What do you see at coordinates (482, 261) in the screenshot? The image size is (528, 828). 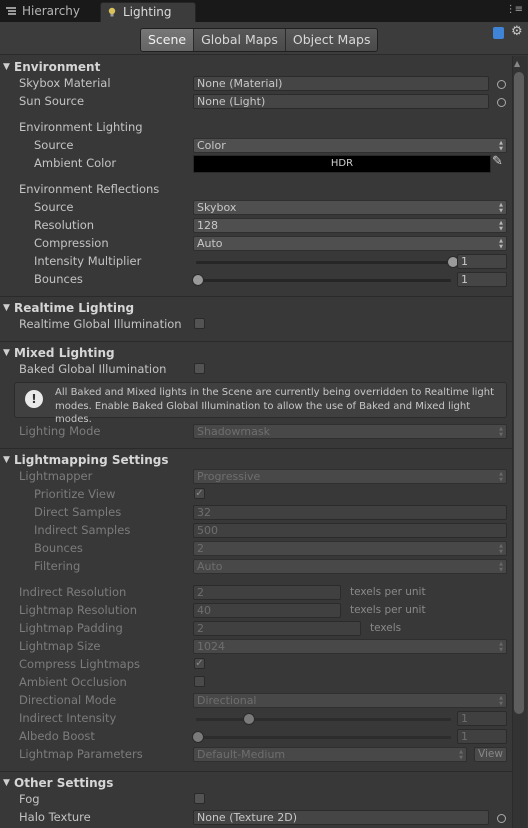 I see `intensity-multiplier-field: 1` at bounding box center [482, 261].